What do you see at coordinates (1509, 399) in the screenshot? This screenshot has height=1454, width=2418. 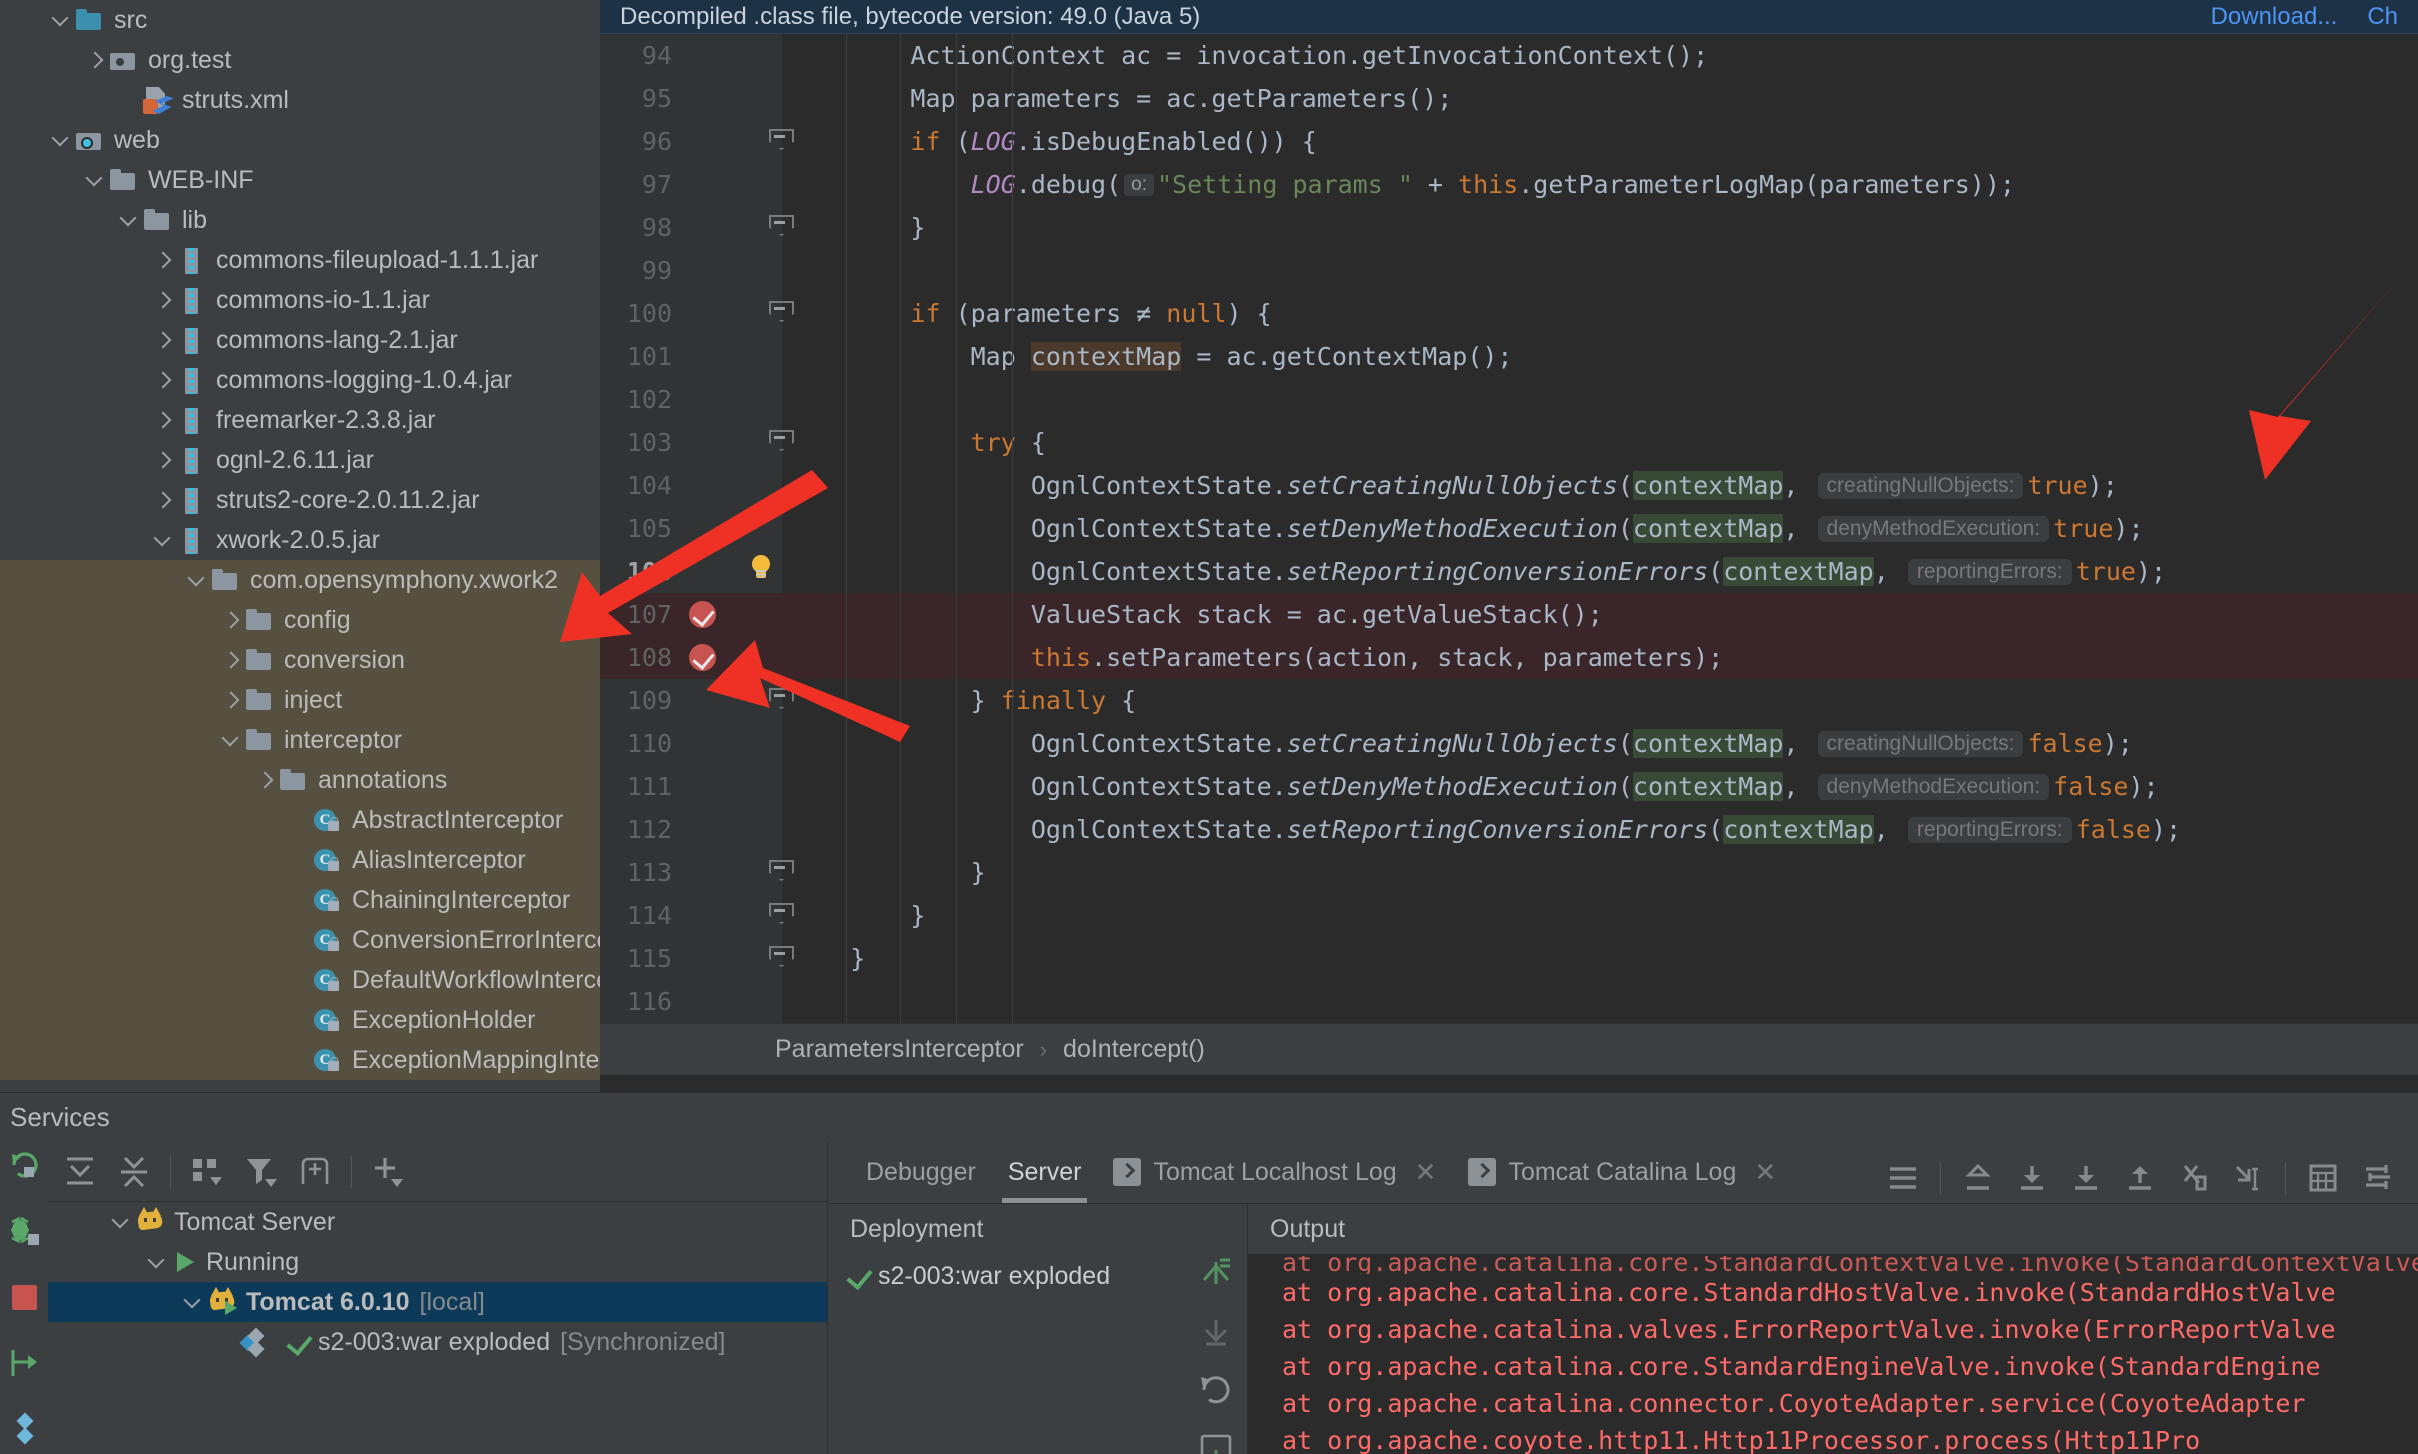 I see `code-line: 102` at bounding box center [1509, 399].